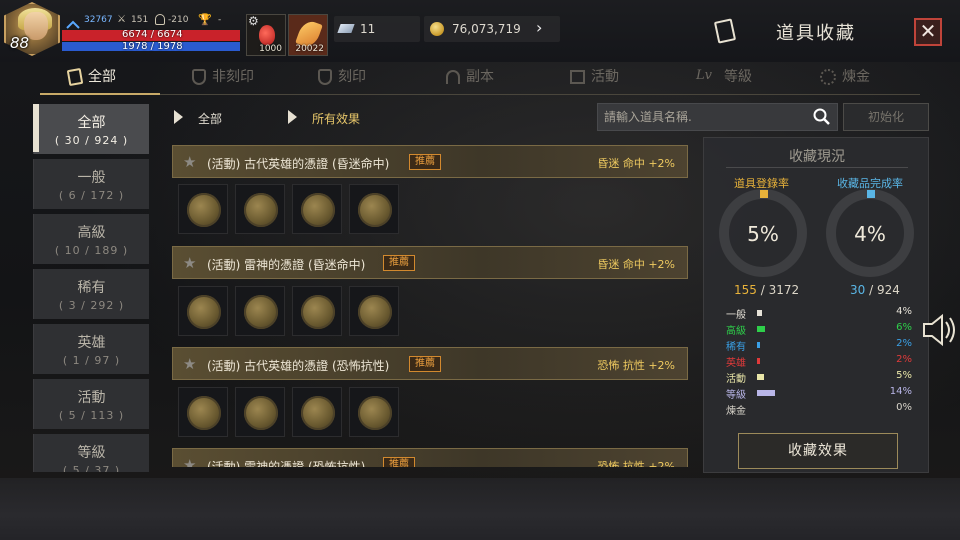  I want to click on sidebar-item-advanced: 高級 ( 10 / 189 ), so click(91, 239).